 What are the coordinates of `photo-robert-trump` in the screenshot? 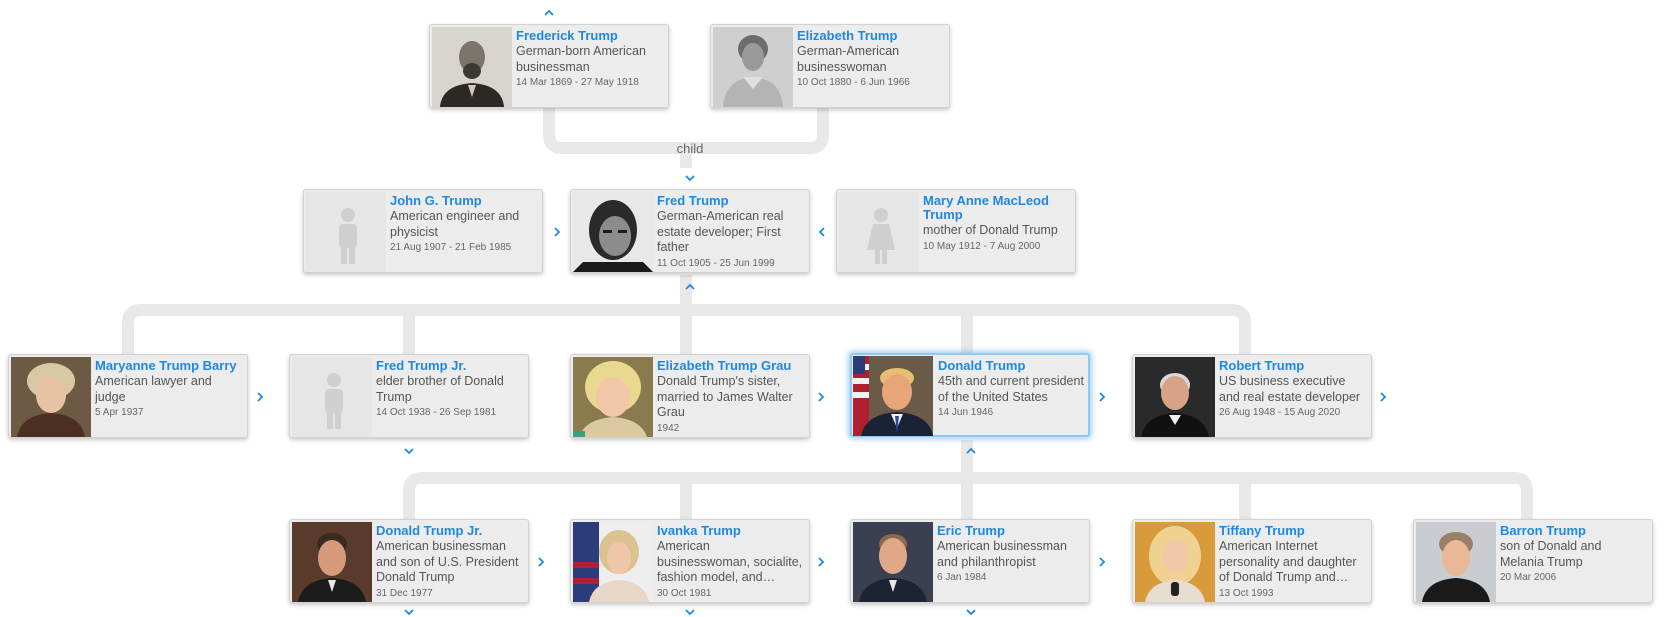 It's located at (1175, 397).